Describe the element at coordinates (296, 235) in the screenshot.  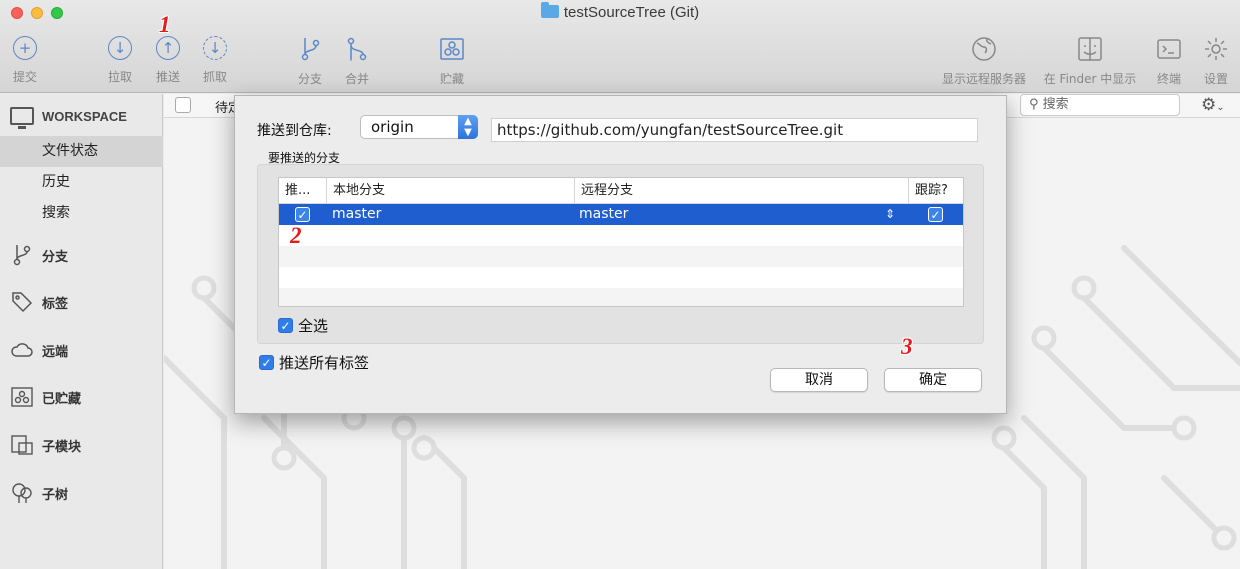
I see `annotation-step-2: 2` at that location.